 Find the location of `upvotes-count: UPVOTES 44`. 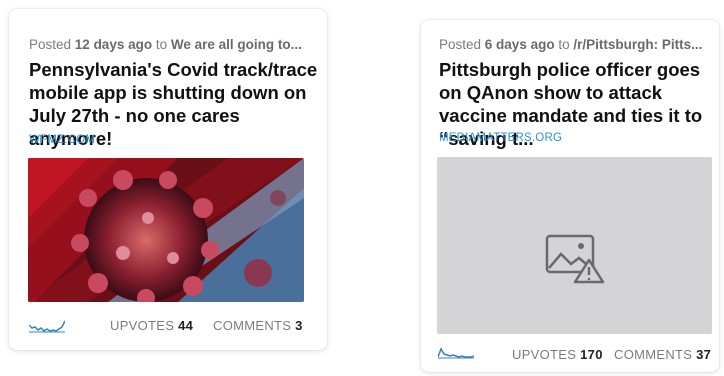

upvotes-count: UPVOTES 44 is located at coordinates (152, 325).